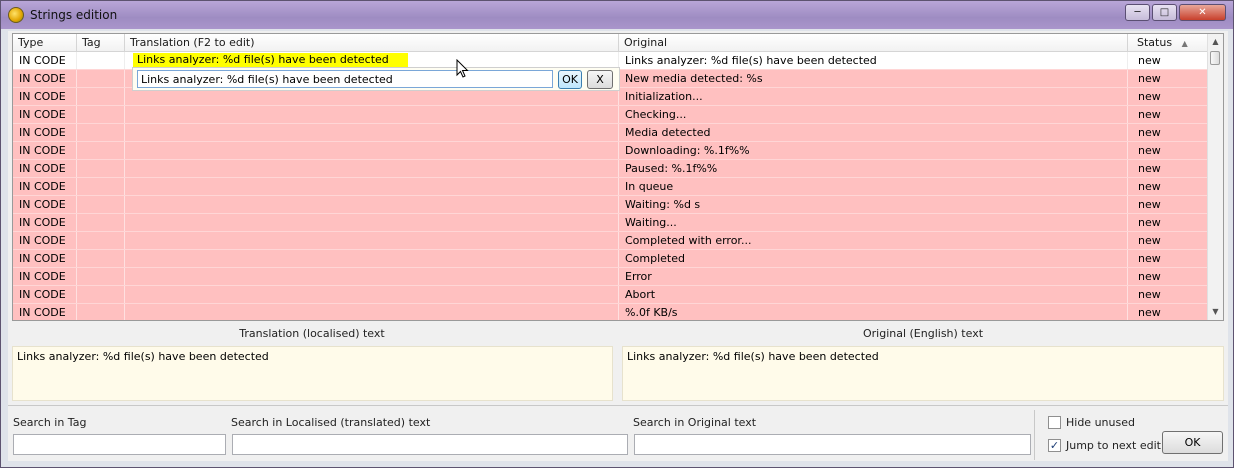  Describe the element at coordinates (1100, 422) in the screenshot. I see `hide-unused-label: Hide unused` at that location.